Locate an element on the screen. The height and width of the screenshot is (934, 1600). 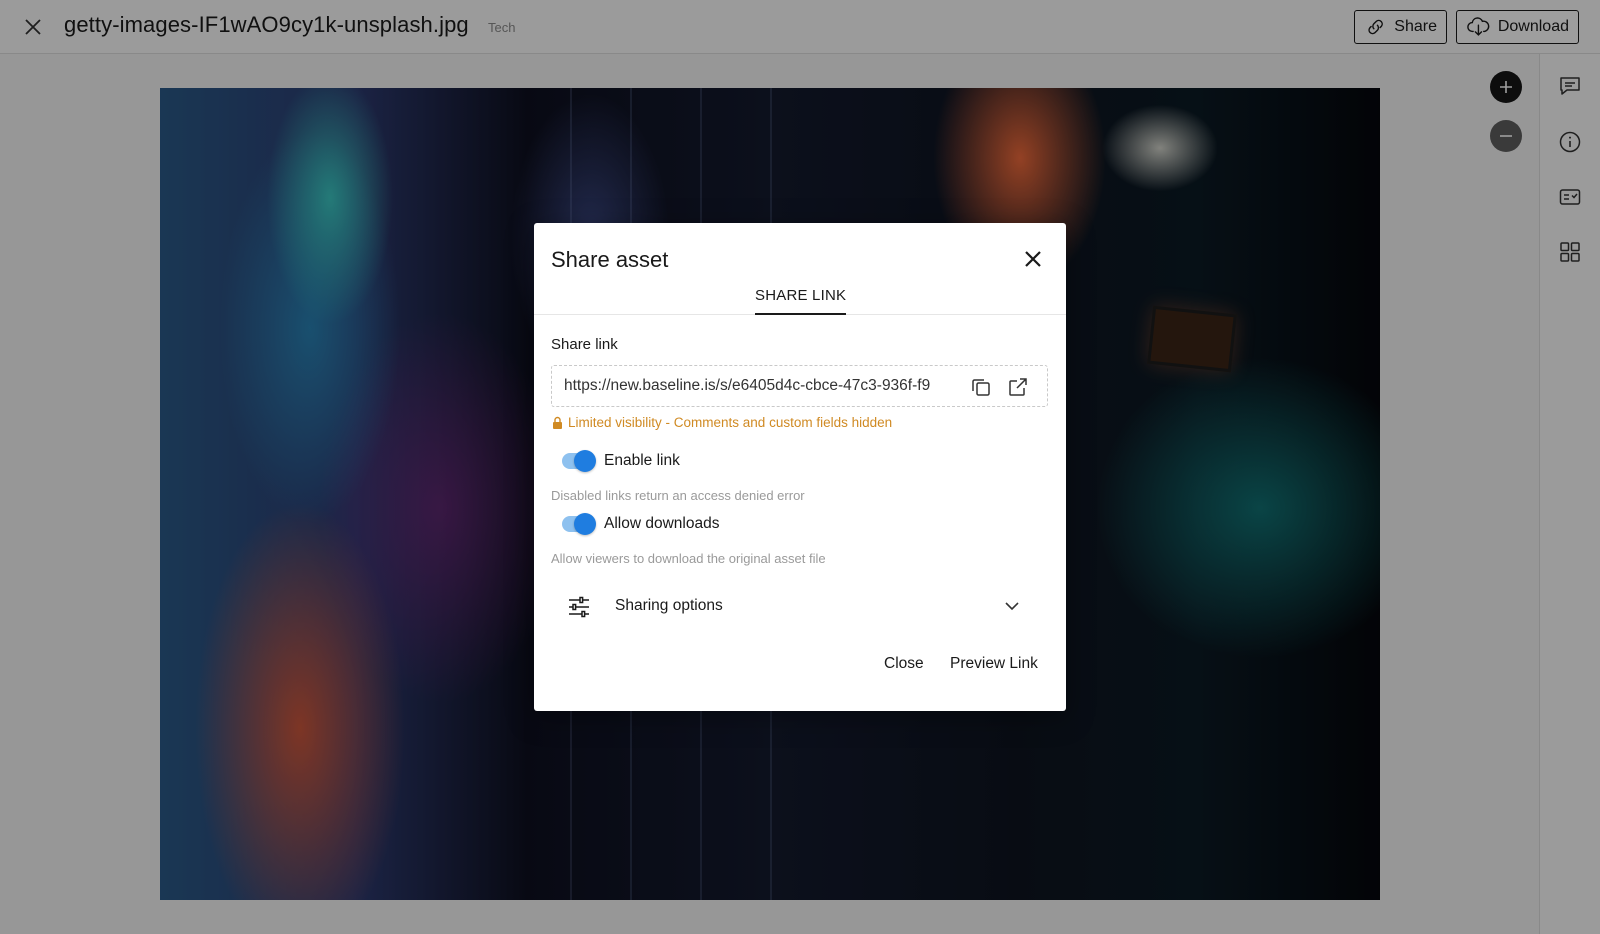
close-button: Close is located at coordinates (904, 664).